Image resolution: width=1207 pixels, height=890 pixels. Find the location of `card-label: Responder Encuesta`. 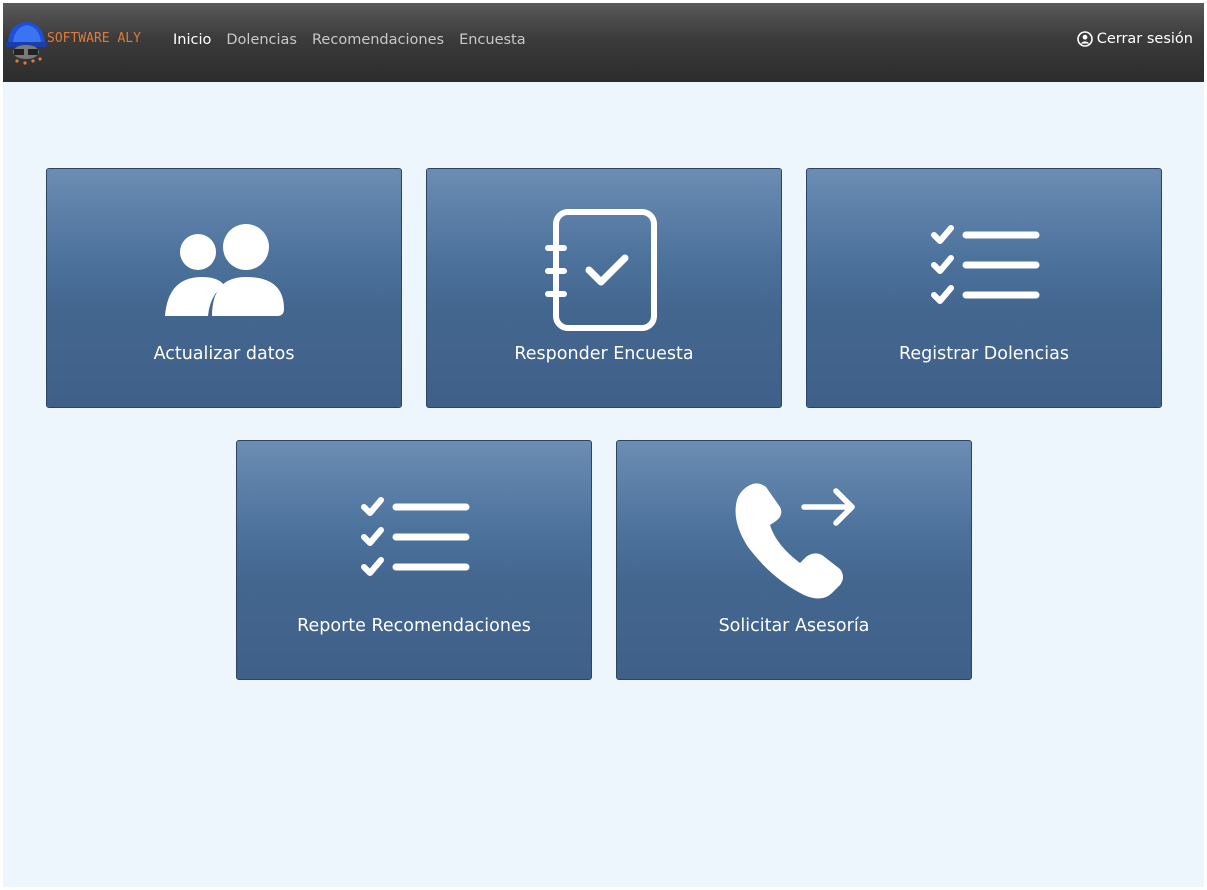

card-label: Responder Encuesta is located at coordinates (604, 354).